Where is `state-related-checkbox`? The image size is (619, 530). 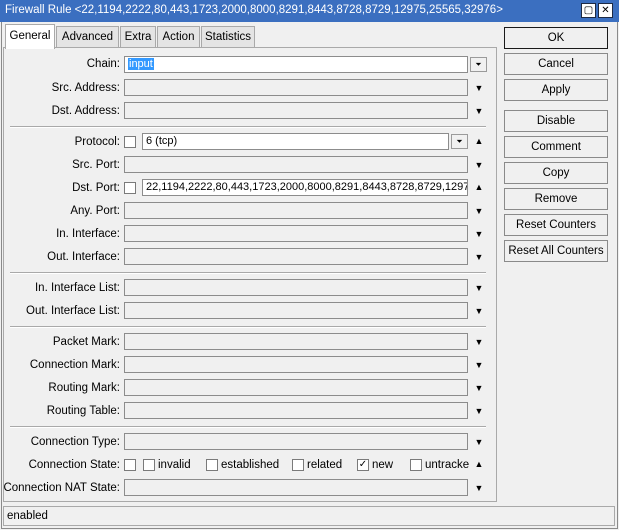
state-related-checkbox is located at coordinates (298, 465).